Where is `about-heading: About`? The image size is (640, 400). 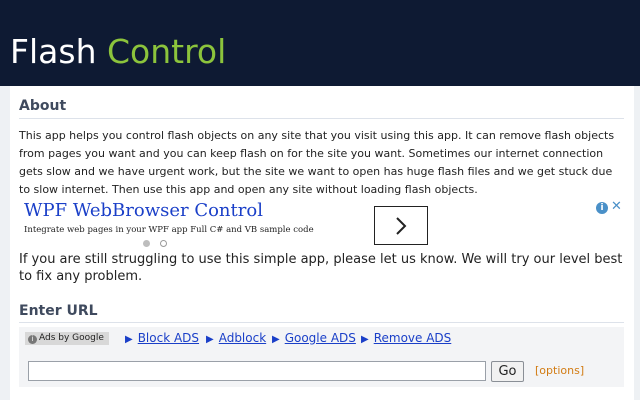 about-heading: About is located at coordinates (43, 106).